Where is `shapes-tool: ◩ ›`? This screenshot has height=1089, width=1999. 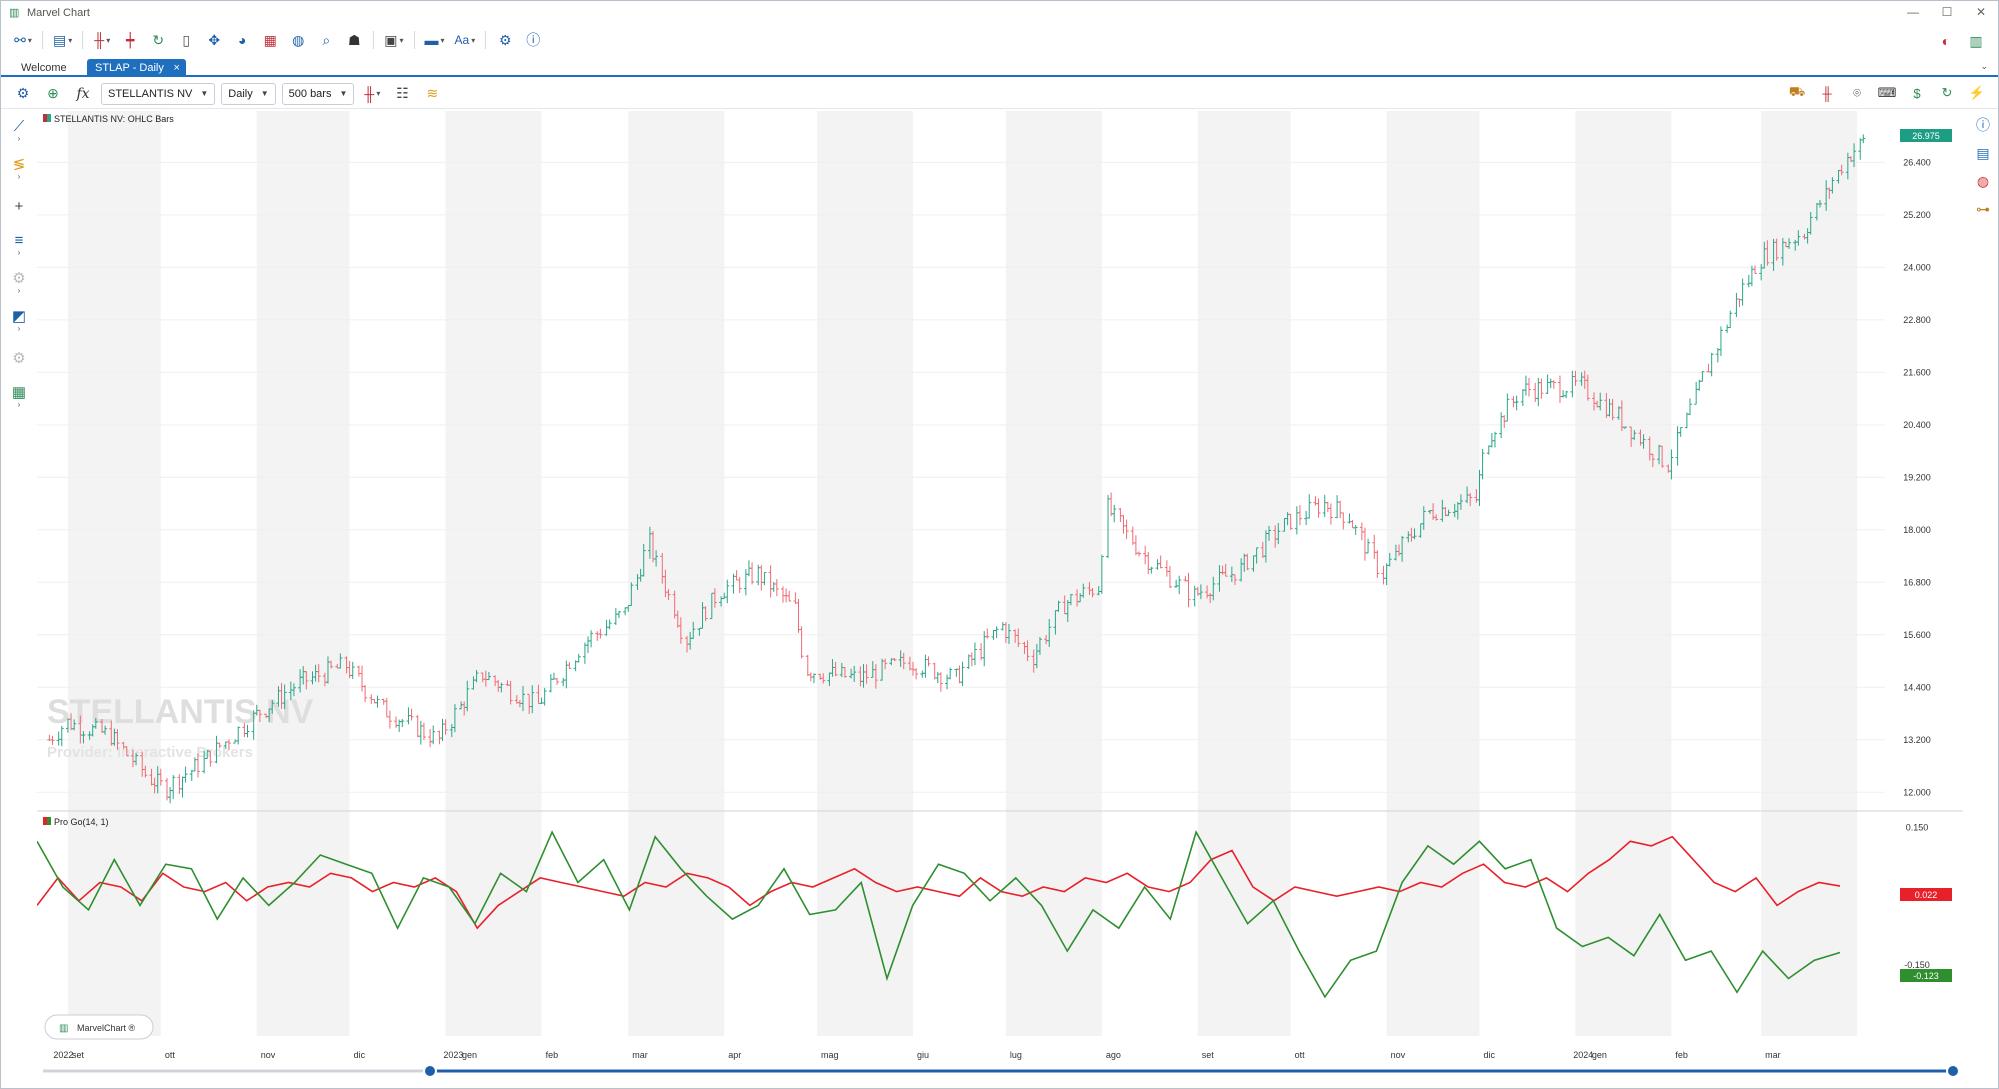 shapes-tool: ◩ › is located at coordinates (19, 320).